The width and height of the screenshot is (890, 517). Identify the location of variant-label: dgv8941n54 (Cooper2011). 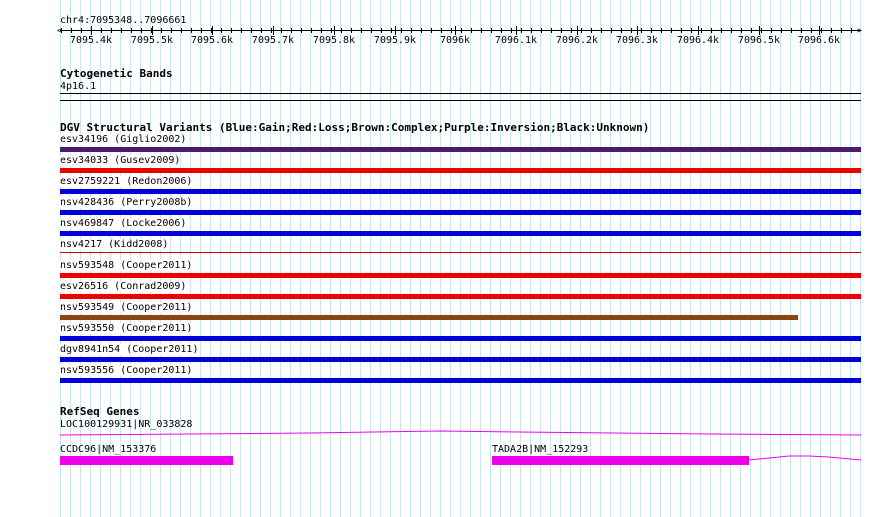
(129, 349).